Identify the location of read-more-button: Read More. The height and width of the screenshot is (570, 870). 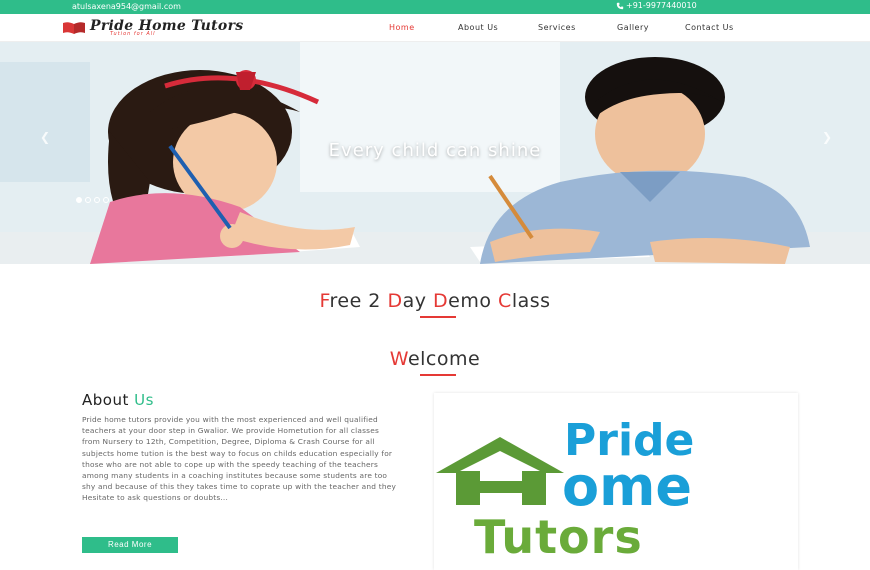
(130, 545).